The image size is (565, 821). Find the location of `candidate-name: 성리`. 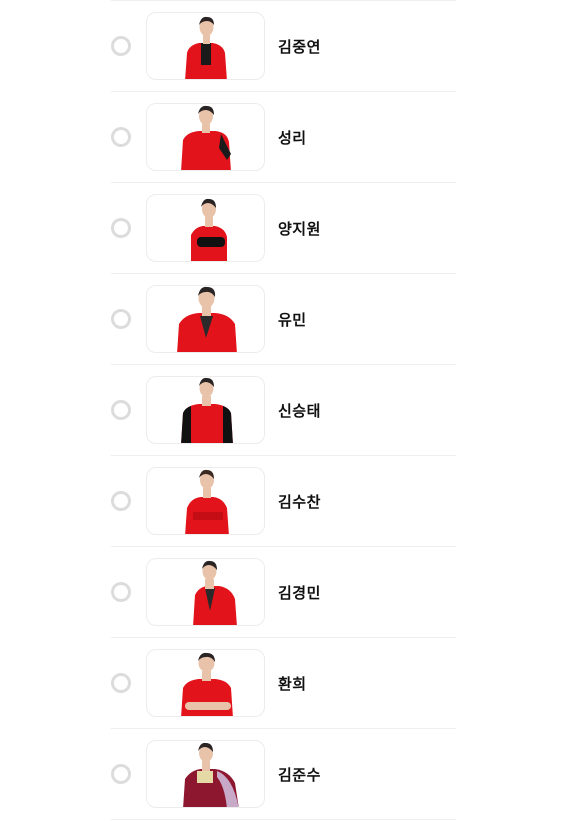

candidate-name: 성리 is located at coordinates (292, 138).